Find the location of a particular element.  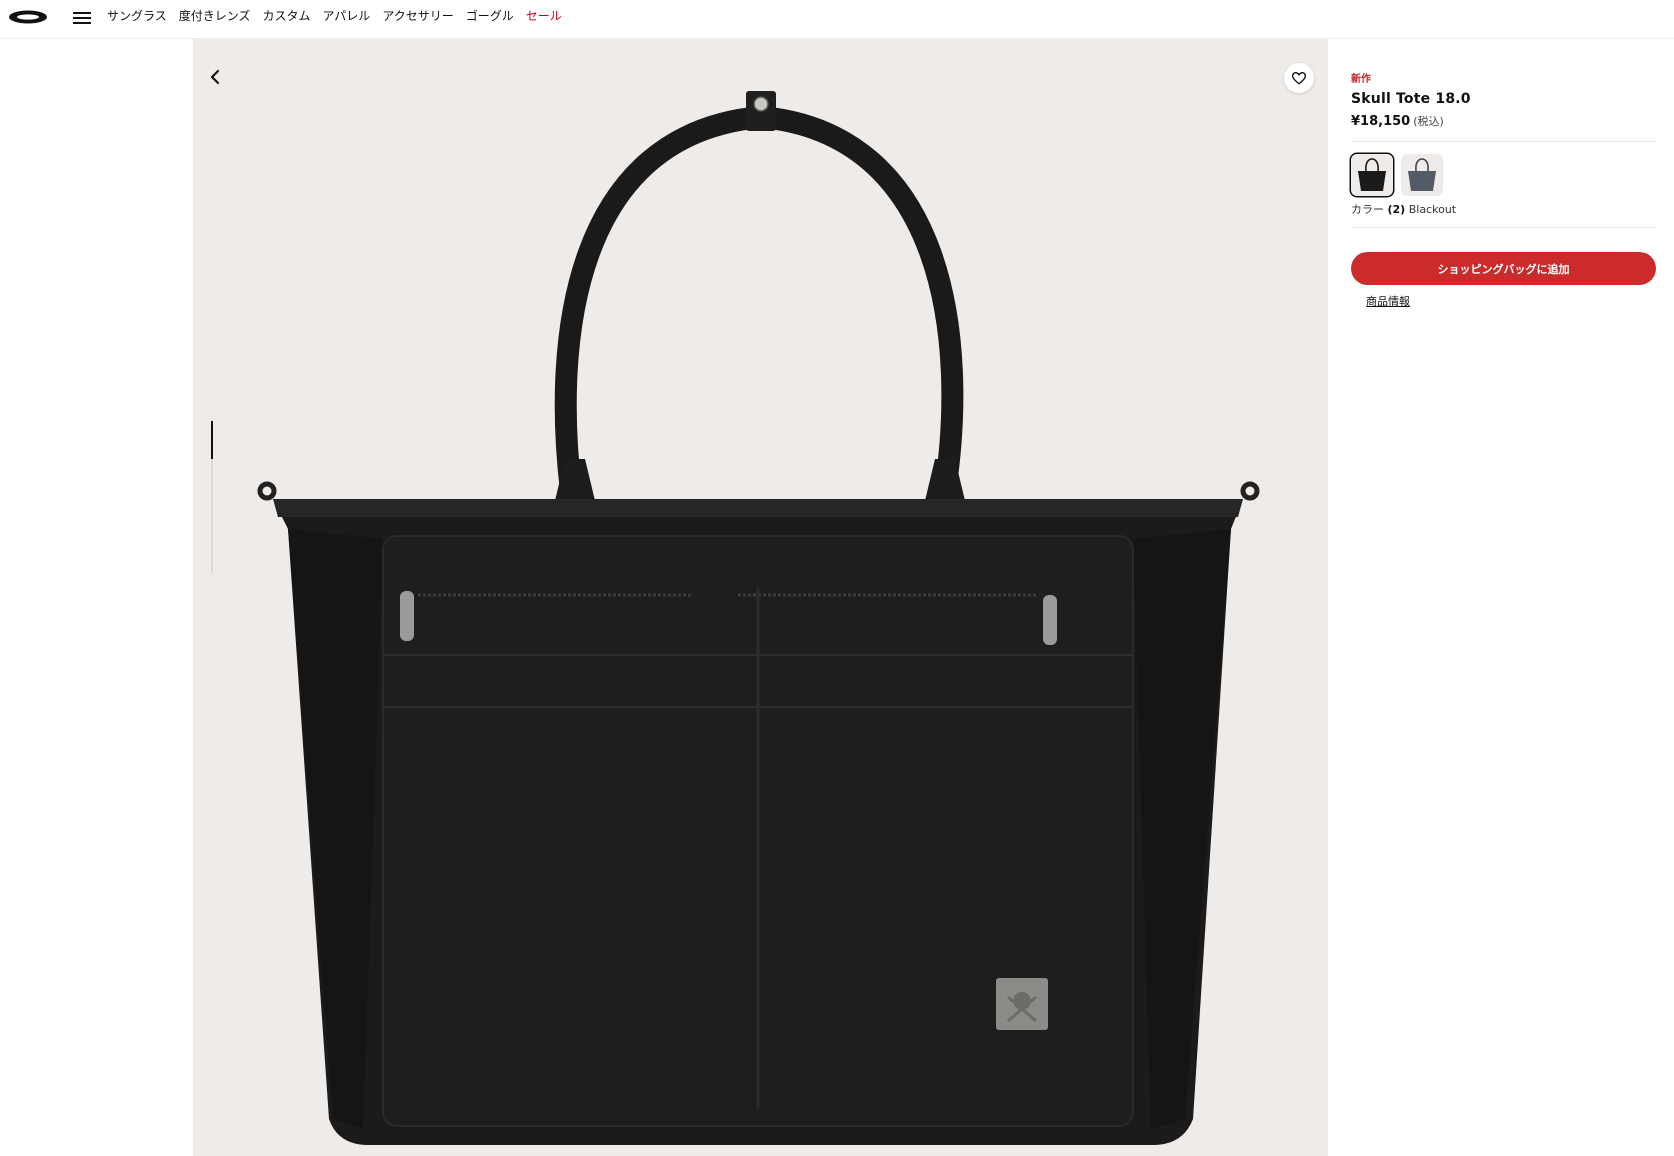

product-info-link: 商品情報 is located at coordinates (1388, 301).